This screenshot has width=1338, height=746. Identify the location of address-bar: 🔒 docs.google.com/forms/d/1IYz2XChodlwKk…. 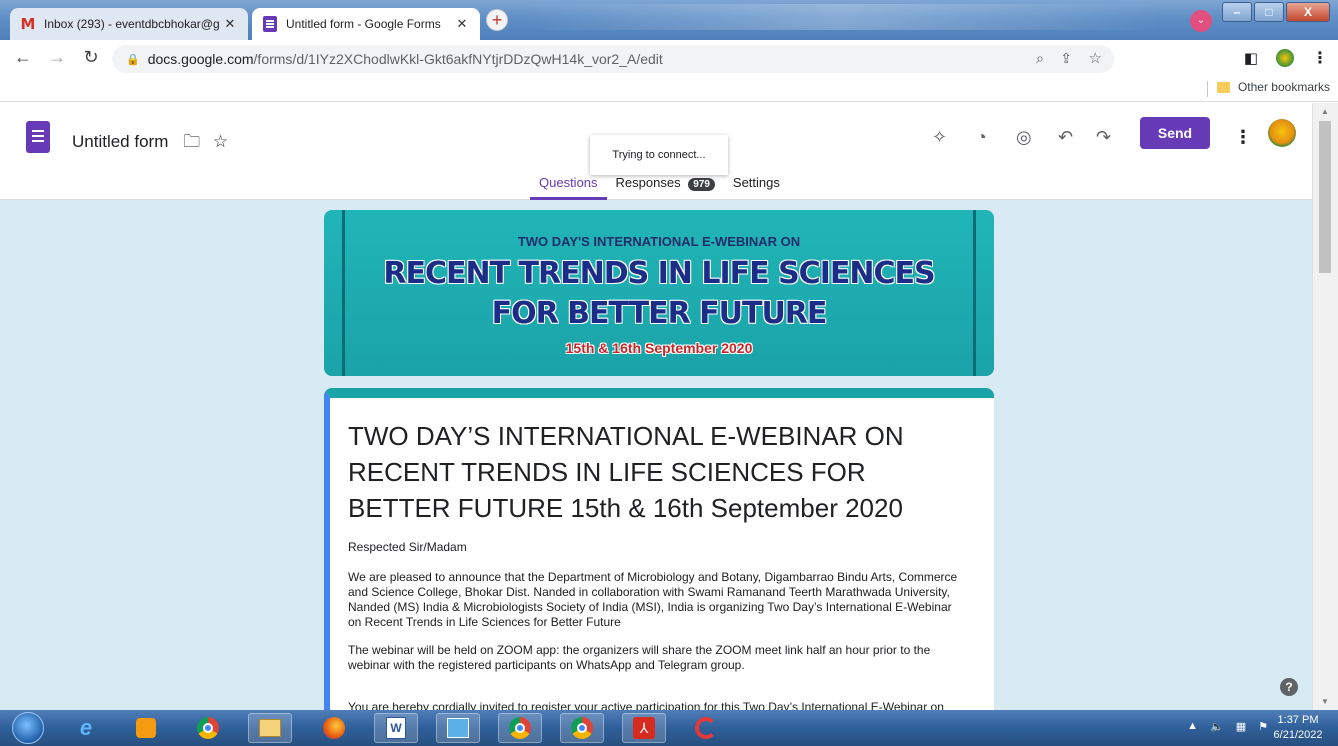
(613, 59).